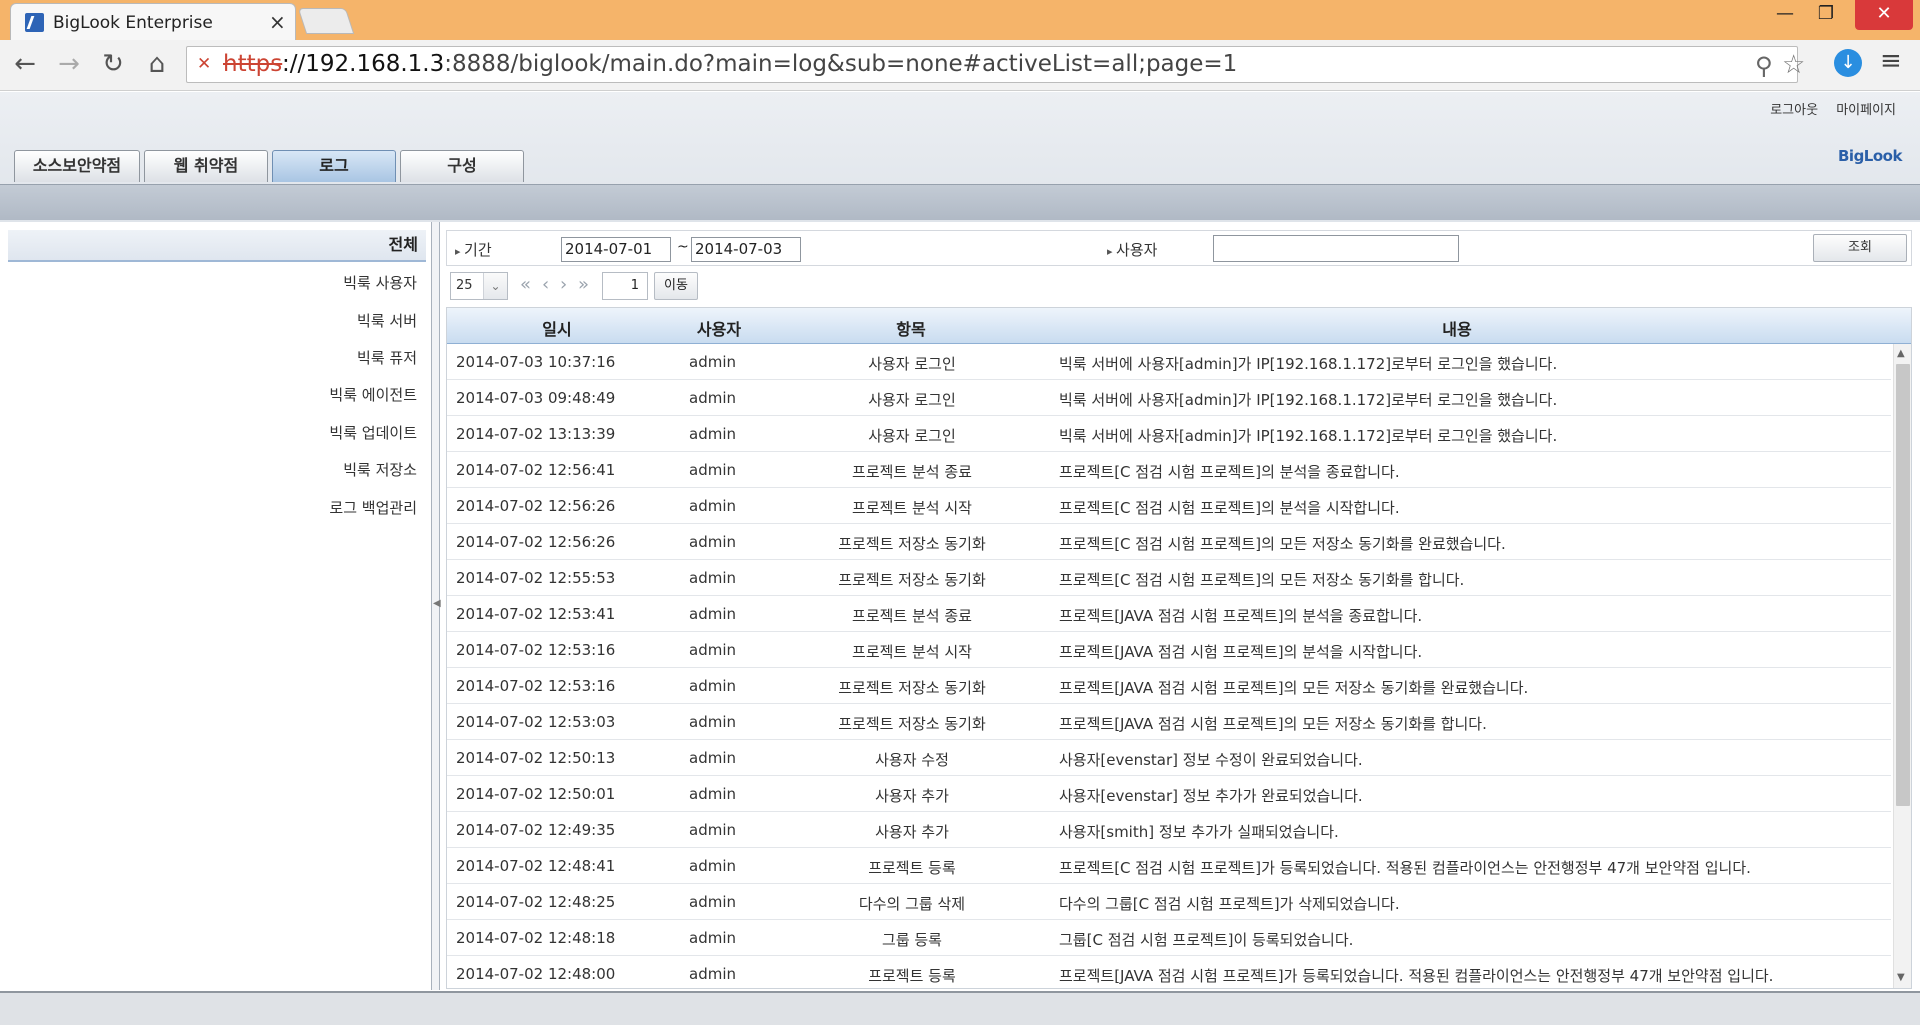  What do you see at coordinates (545, 284) in the screenshot?
I see `prev-page-icon: ‹` at bounding box center [545, 284].